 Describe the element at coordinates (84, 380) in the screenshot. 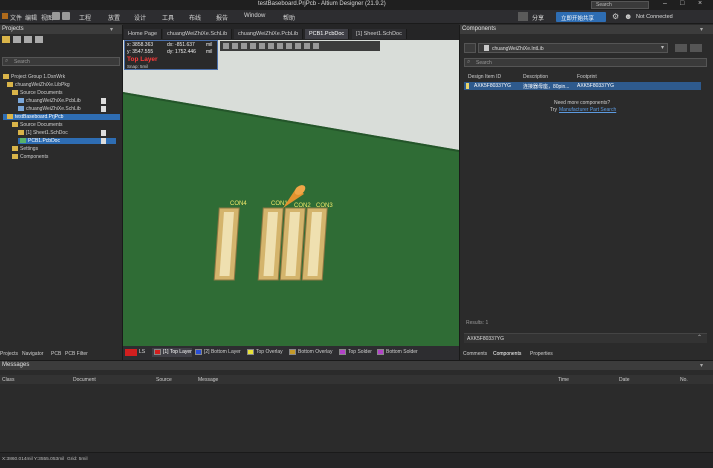

I see `column-document: Document` at that location.